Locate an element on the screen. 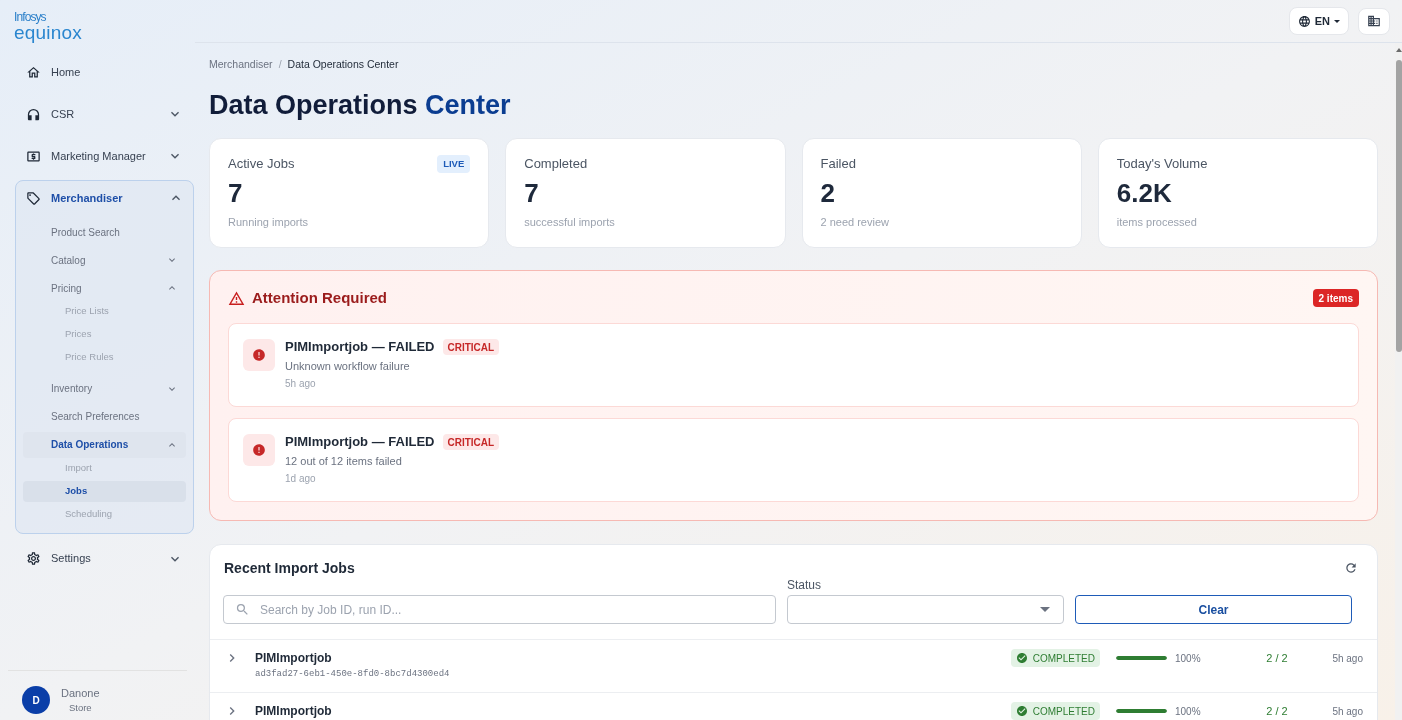  tag-icon is located at coordinates (33, 198).